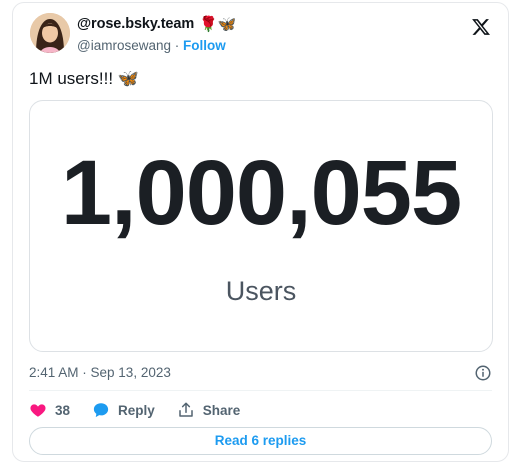 Image resolution: width=525 pixels, height=473 pixels. Describe the element at coordinates (186, 409) in the screenshot. I see `share-icon` at that location.